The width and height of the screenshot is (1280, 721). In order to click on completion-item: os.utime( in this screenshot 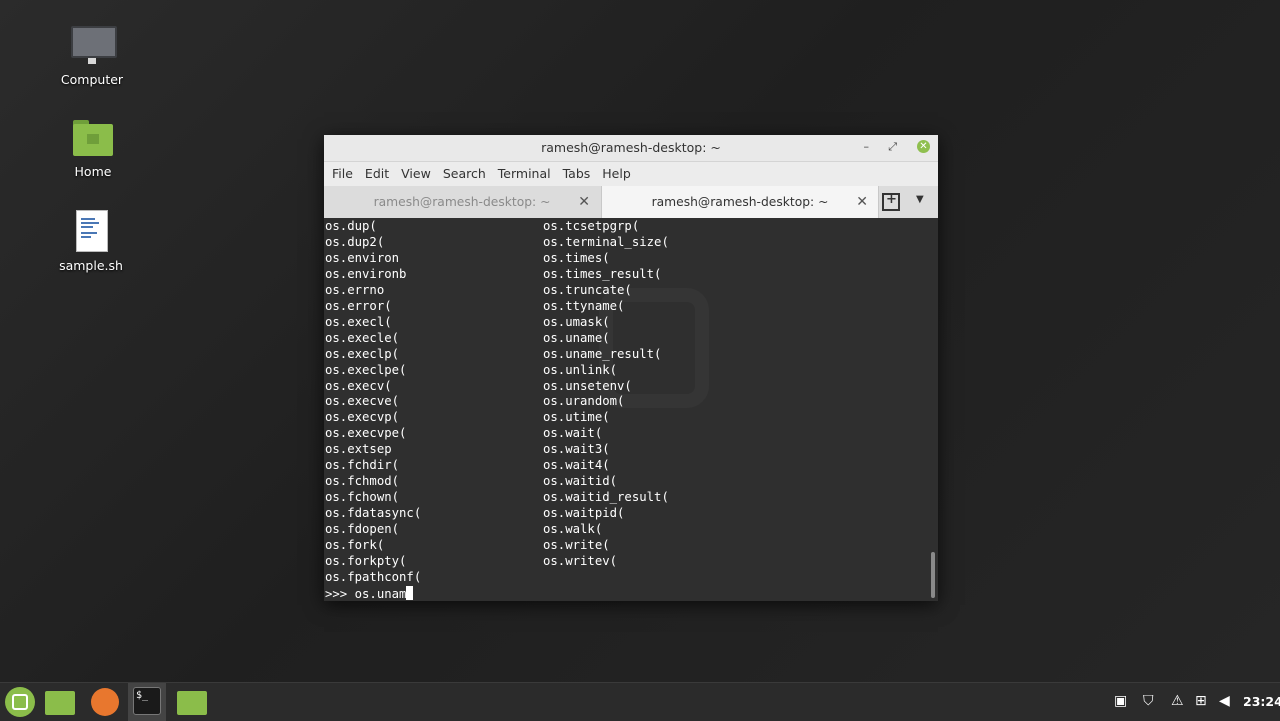, I will do `click(576, 417)`.